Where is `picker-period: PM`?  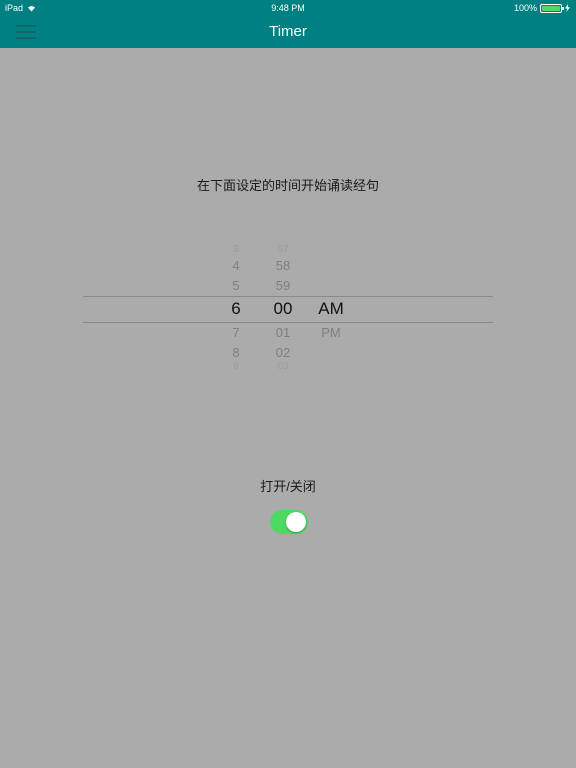
picker-period: PM is located at coordinates (331, 332).